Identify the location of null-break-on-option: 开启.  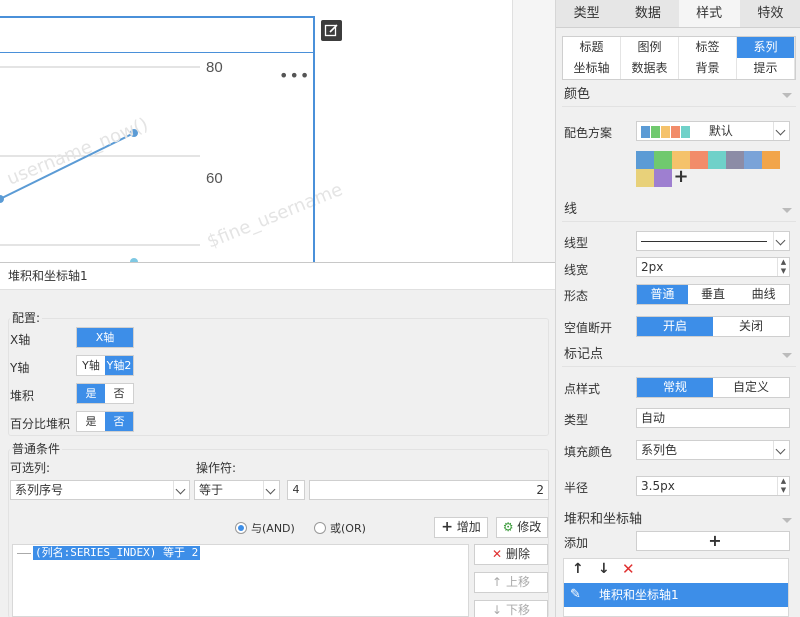
(675, 326).